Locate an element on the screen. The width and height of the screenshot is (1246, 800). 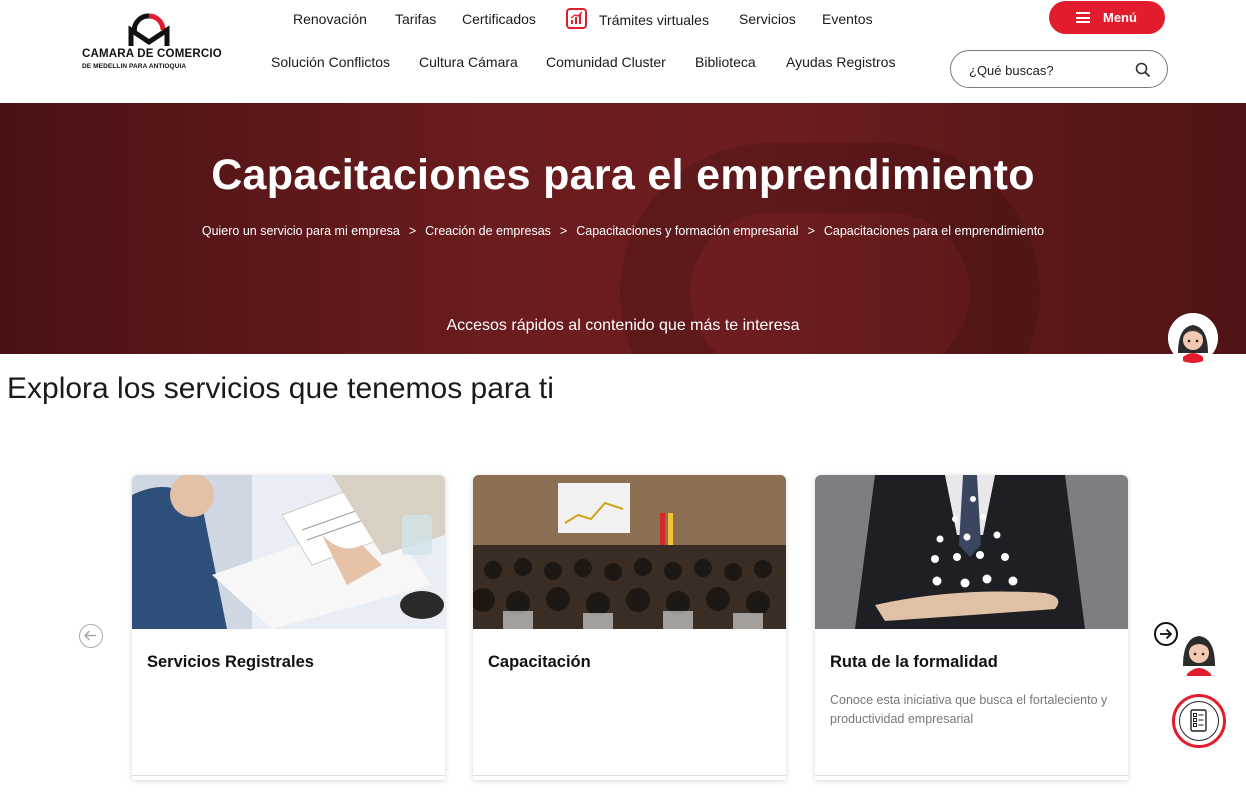
carousel-next-button is located at coordinates (1166, 634).